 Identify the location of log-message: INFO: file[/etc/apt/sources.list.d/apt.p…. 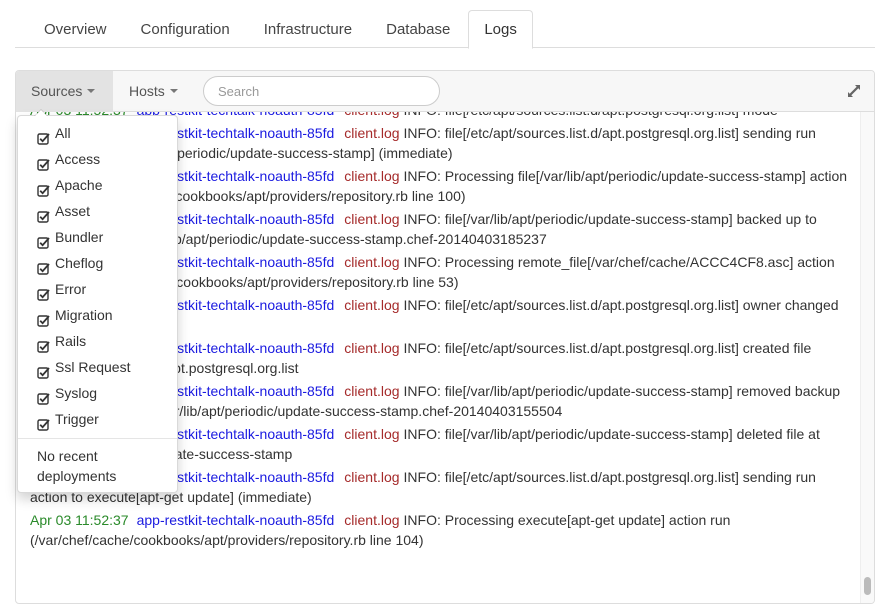
(591, 115).